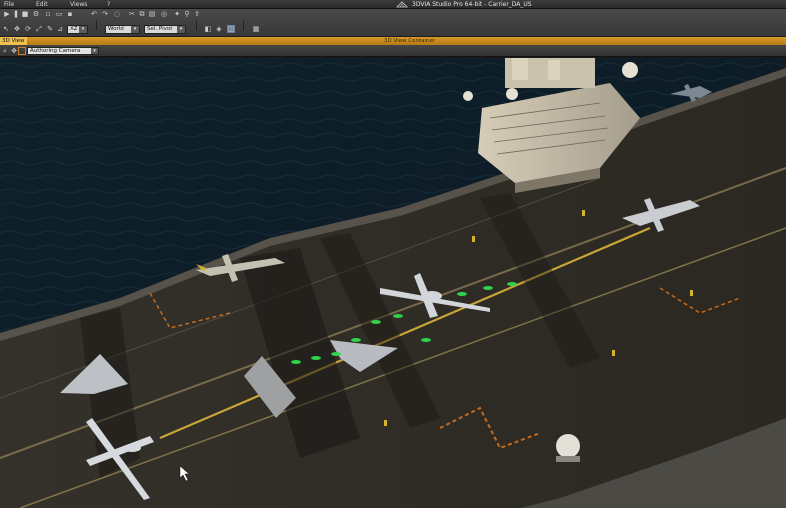  Describe the element at coordinates (39, 29) in the screenshot. I see `scale-icon: ⤢` at that location.